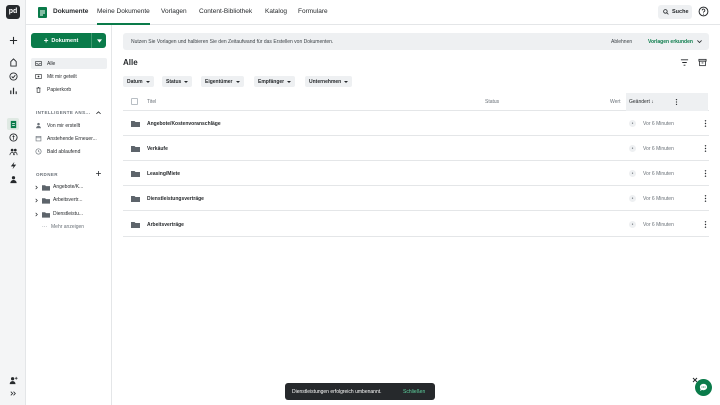 This screenshot has height=405, width=720. Describe the element at coordinates (42, 12) in the screenshot. I see `documents-brand-icon` at that location.